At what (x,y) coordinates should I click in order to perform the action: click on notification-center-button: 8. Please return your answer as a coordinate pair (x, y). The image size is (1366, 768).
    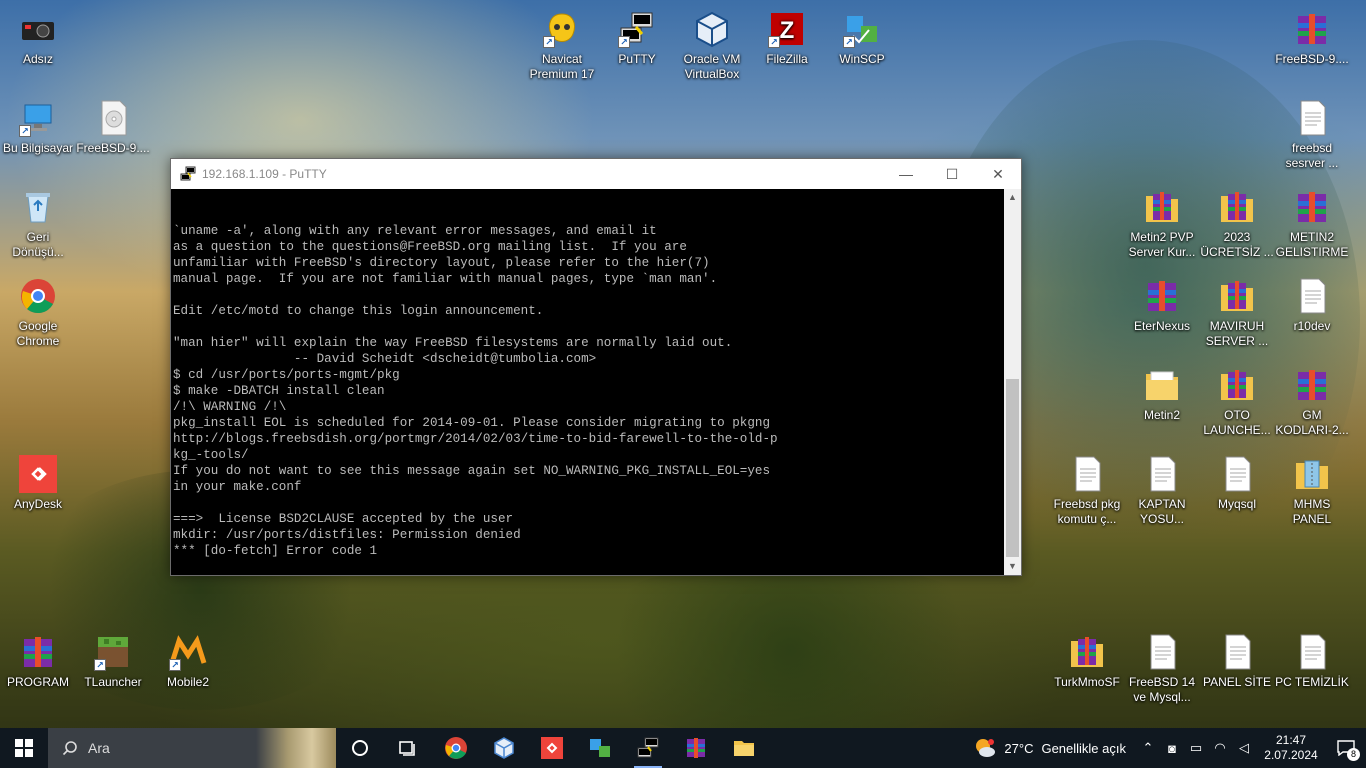
    Looking at the image, I should click on (1346, 748).